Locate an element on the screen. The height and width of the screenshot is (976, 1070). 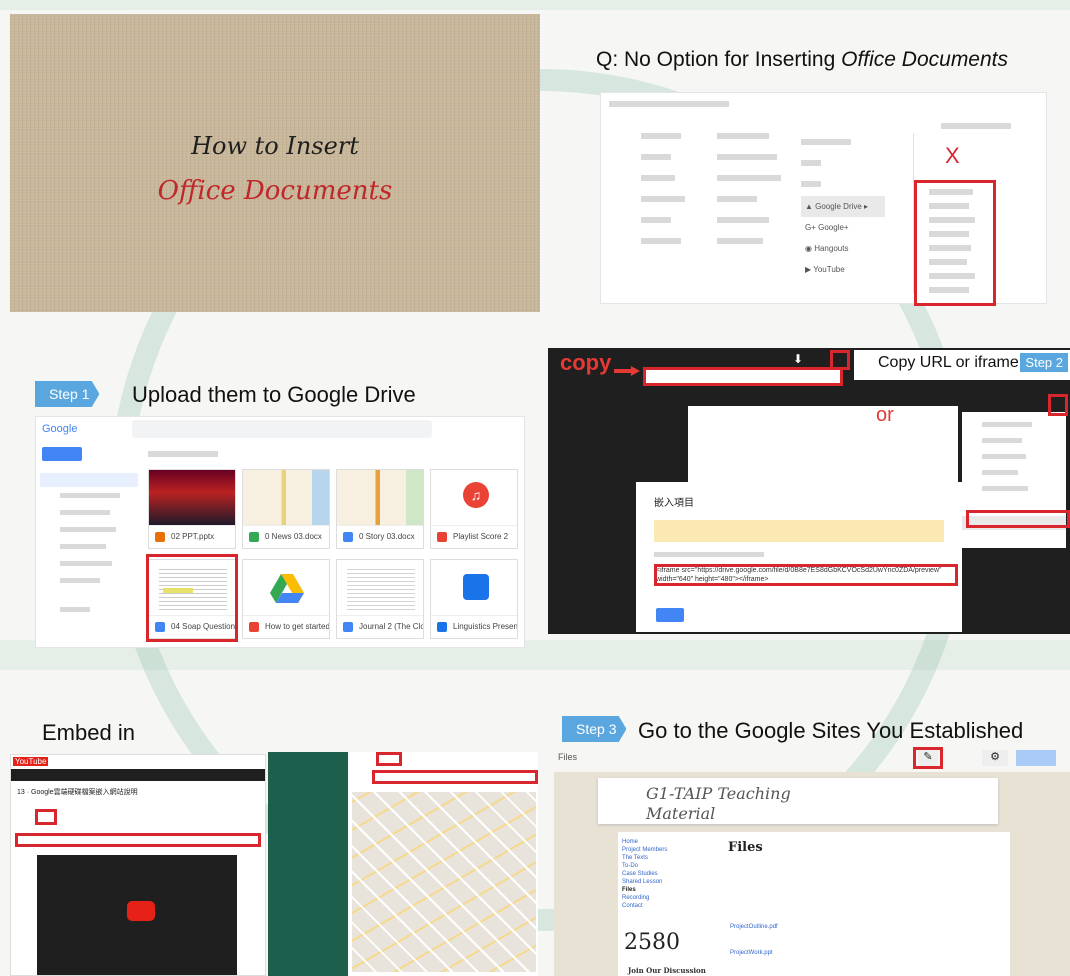
music-icon: ♫ is located at coordinates (476, 495).